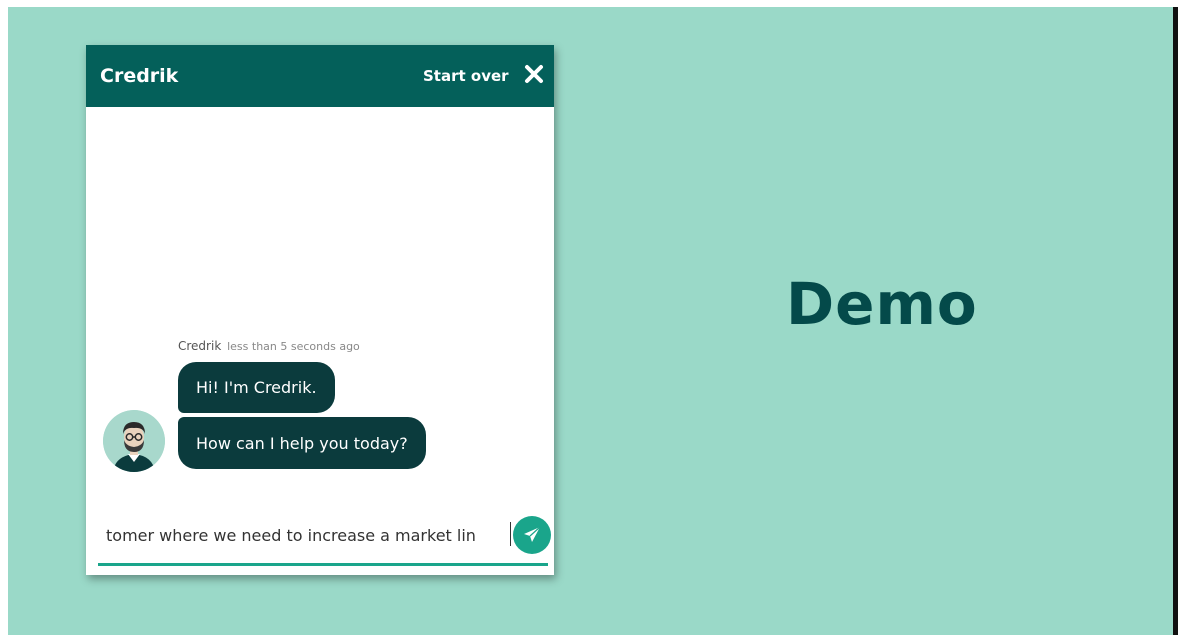 The width and height of the screenshot is (1178, 635). I want to click on message-text: Hi! I'm Credrik., so click(256, 387).